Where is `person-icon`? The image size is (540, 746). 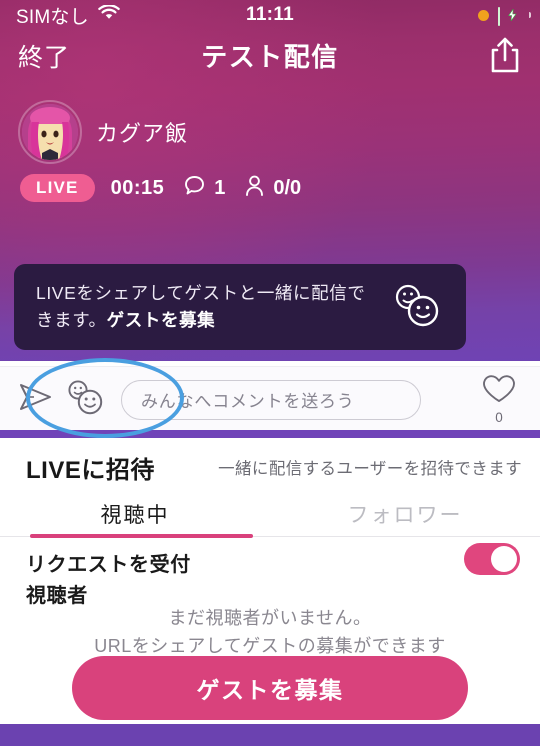 person-icon is located at coordinates (254, 188).